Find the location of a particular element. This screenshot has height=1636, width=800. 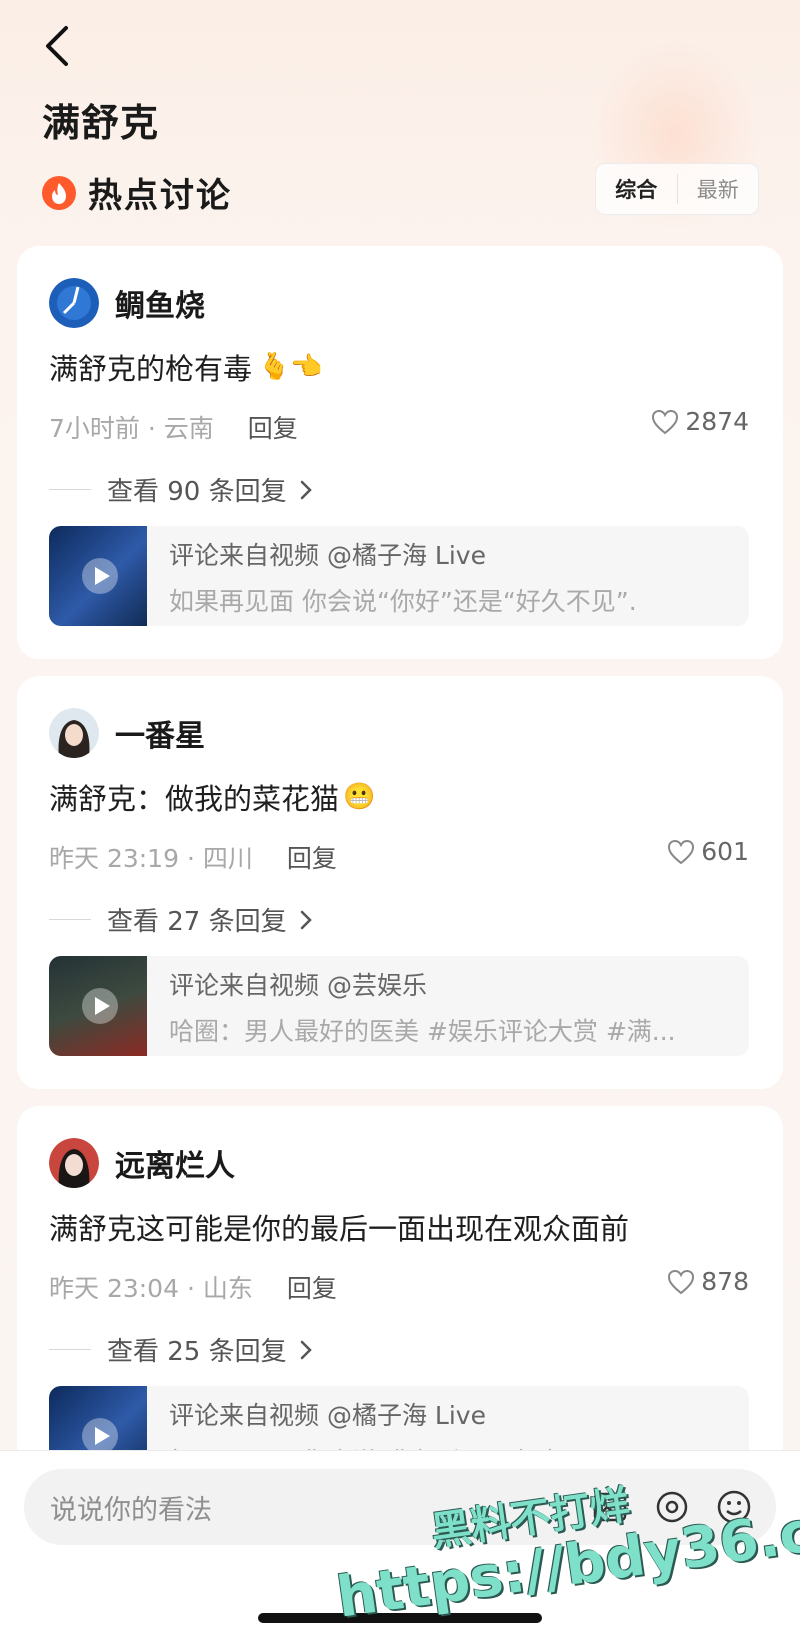

view-replies-link: 查看 90 条回复 is located at coordinates (181, 489).